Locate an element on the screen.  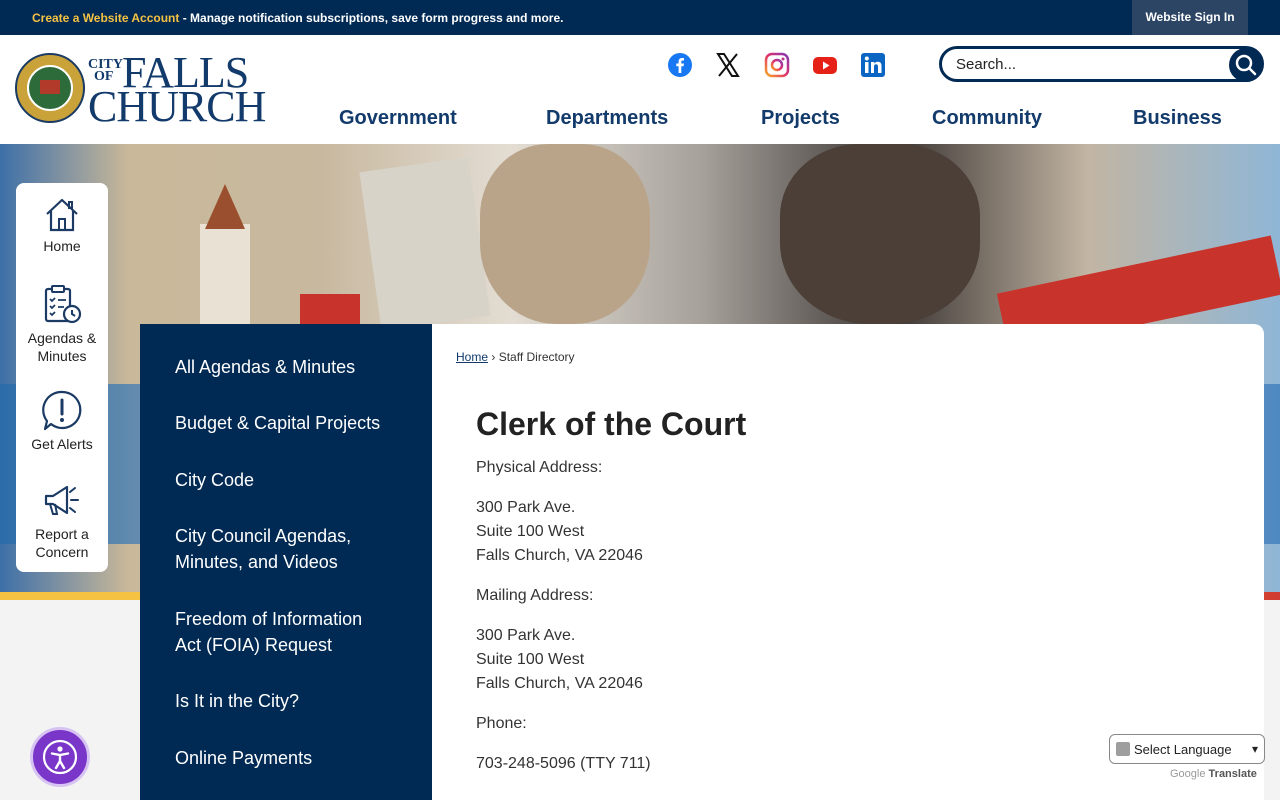
create-account-link: Create a Website Account is located at coordinates (105, 18).